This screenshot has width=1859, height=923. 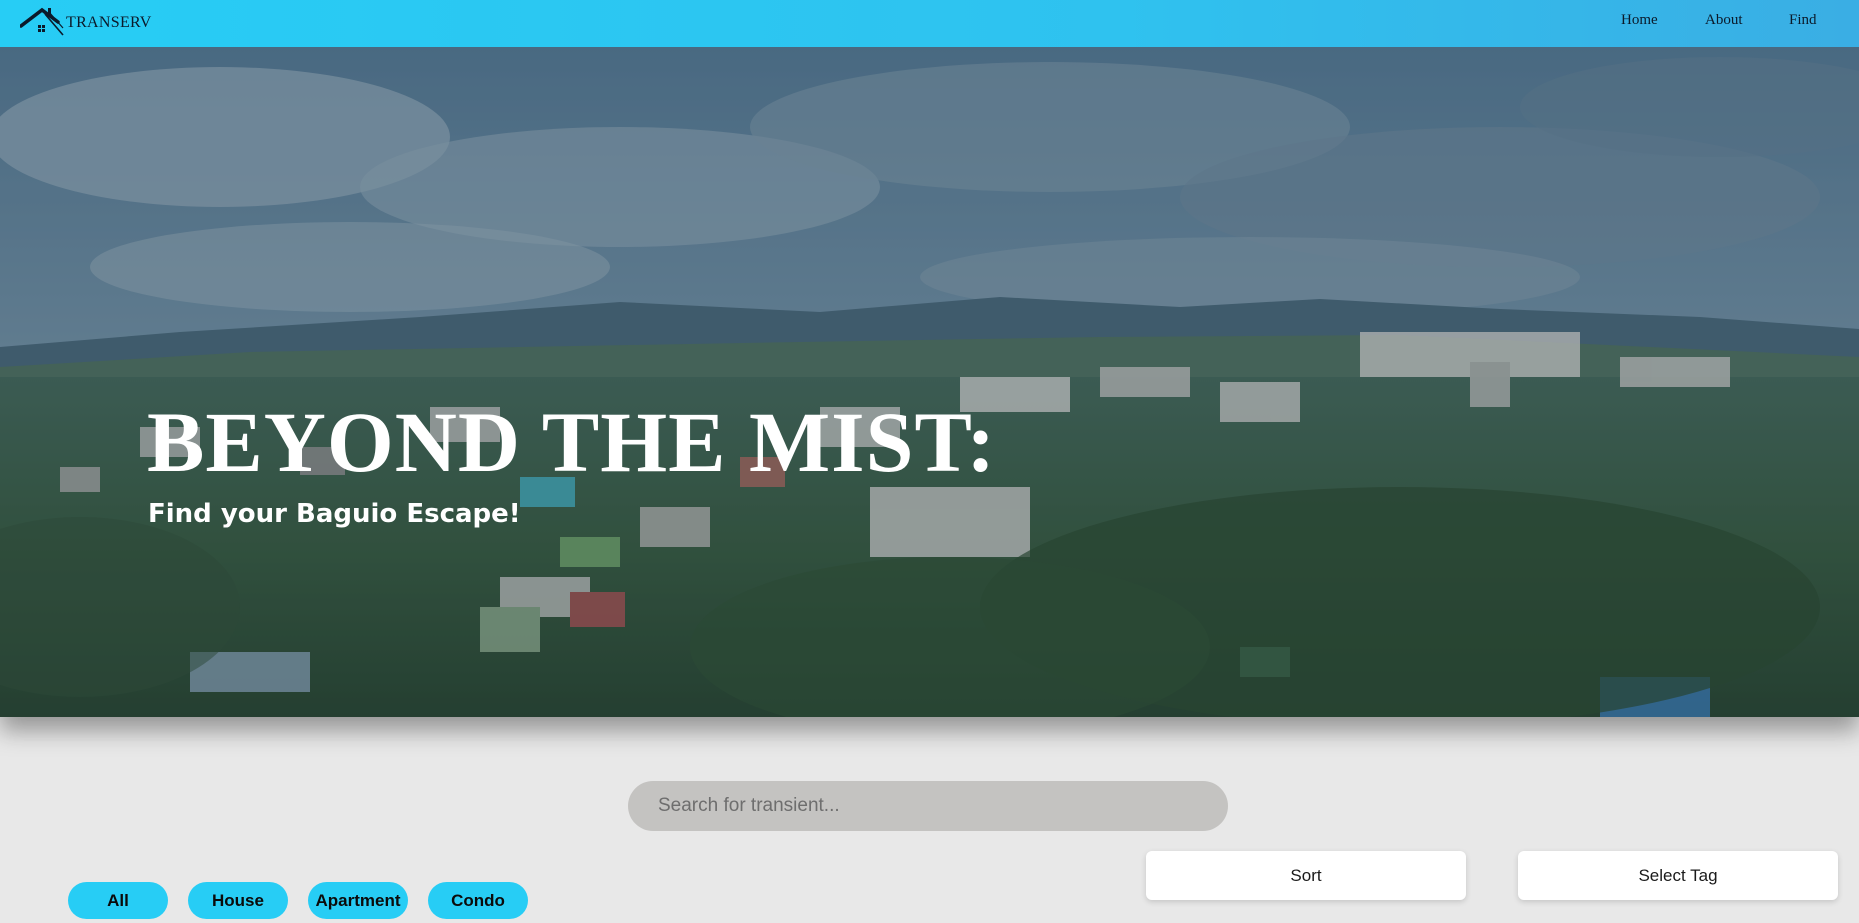 What do you see at coordinates (478, 900) in the screenshot?
I see `filter-condo-button: Condo` at bounding box center [478, 900].